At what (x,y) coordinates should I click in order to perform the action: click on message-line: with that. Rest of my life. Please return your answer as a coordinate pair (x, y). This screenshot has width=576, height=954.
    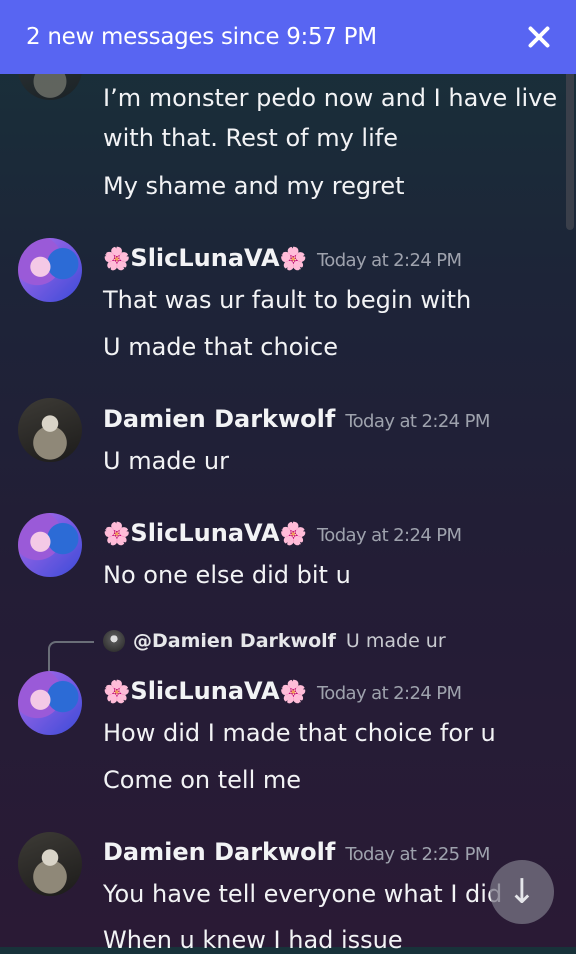
    Looking at the image, I should click on (250, 138).